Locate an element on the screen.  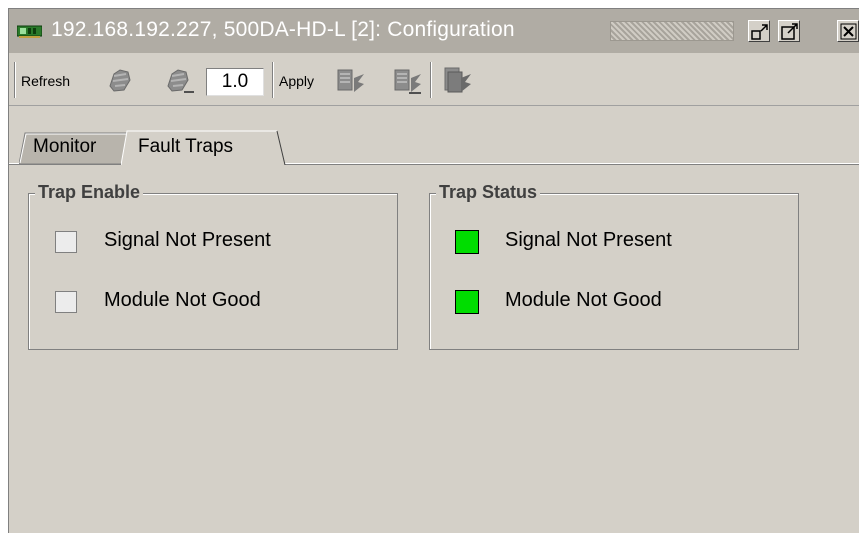
tab-monitor: Monitor is located at coordinates (74, 145).